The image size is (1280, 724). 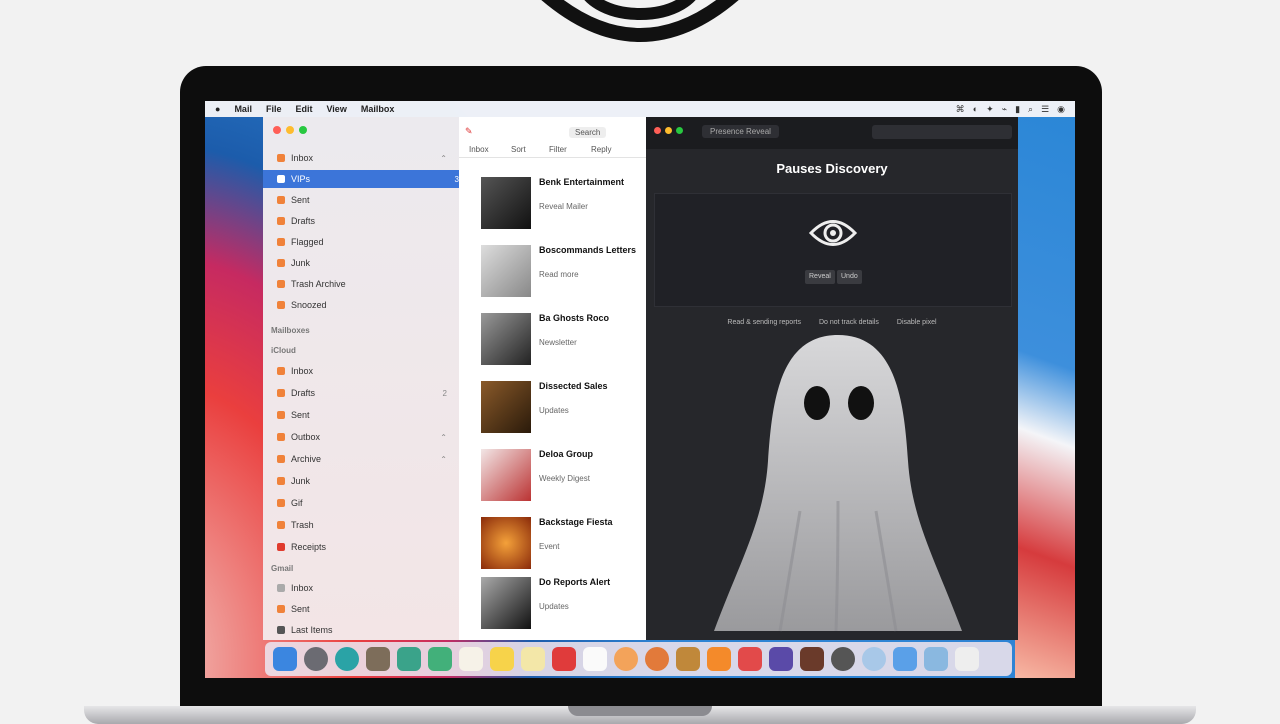 What do you see at coordinates (362, 459) in the screenshot?
I see `sidebar-item: Archive ⌃` at bounding box center [362, 459].